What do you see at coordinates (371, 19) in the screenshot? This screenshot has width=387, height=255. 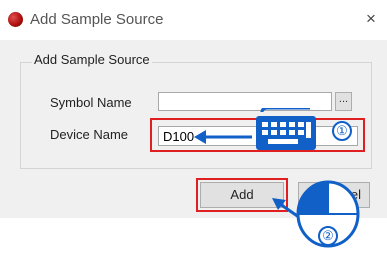 I see `close-button: ×` at bounding box center [371, 19].